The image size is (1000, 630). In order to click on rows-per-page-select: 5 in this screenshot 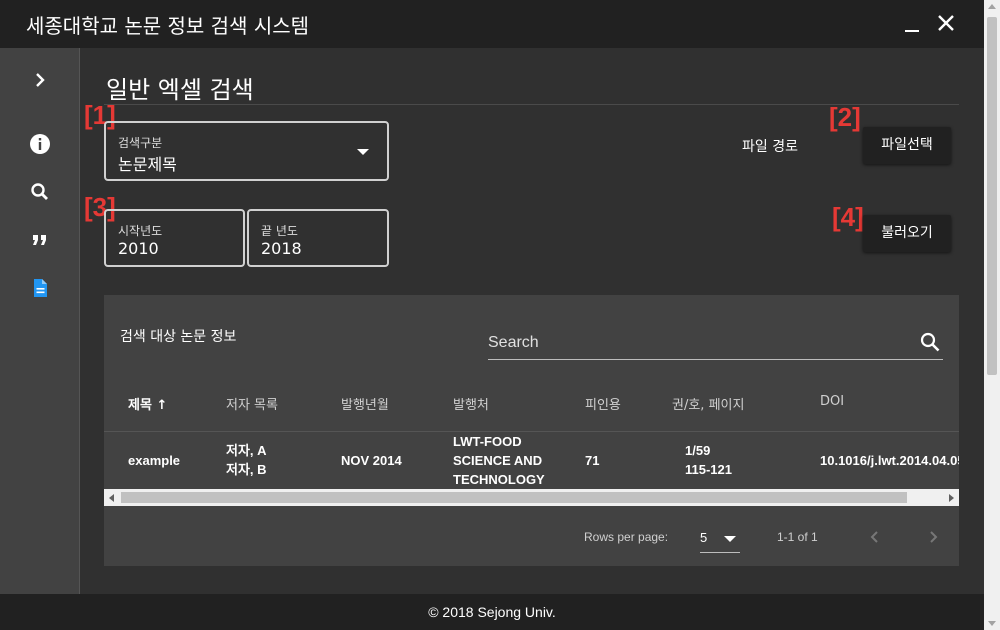, I will do `click(720, 539)`.